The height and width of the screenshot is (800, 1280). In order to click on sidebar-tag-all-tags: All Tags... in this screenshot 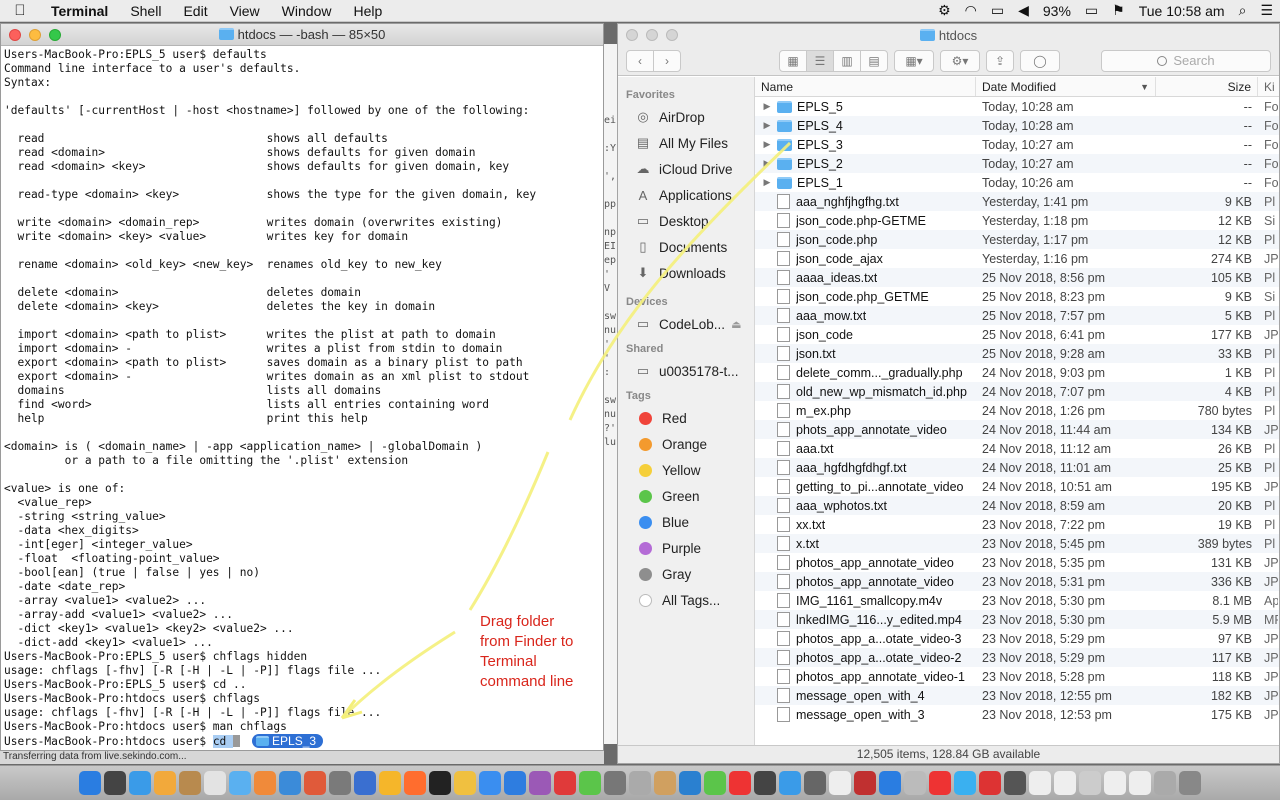, I will do `click(686, 600)`.